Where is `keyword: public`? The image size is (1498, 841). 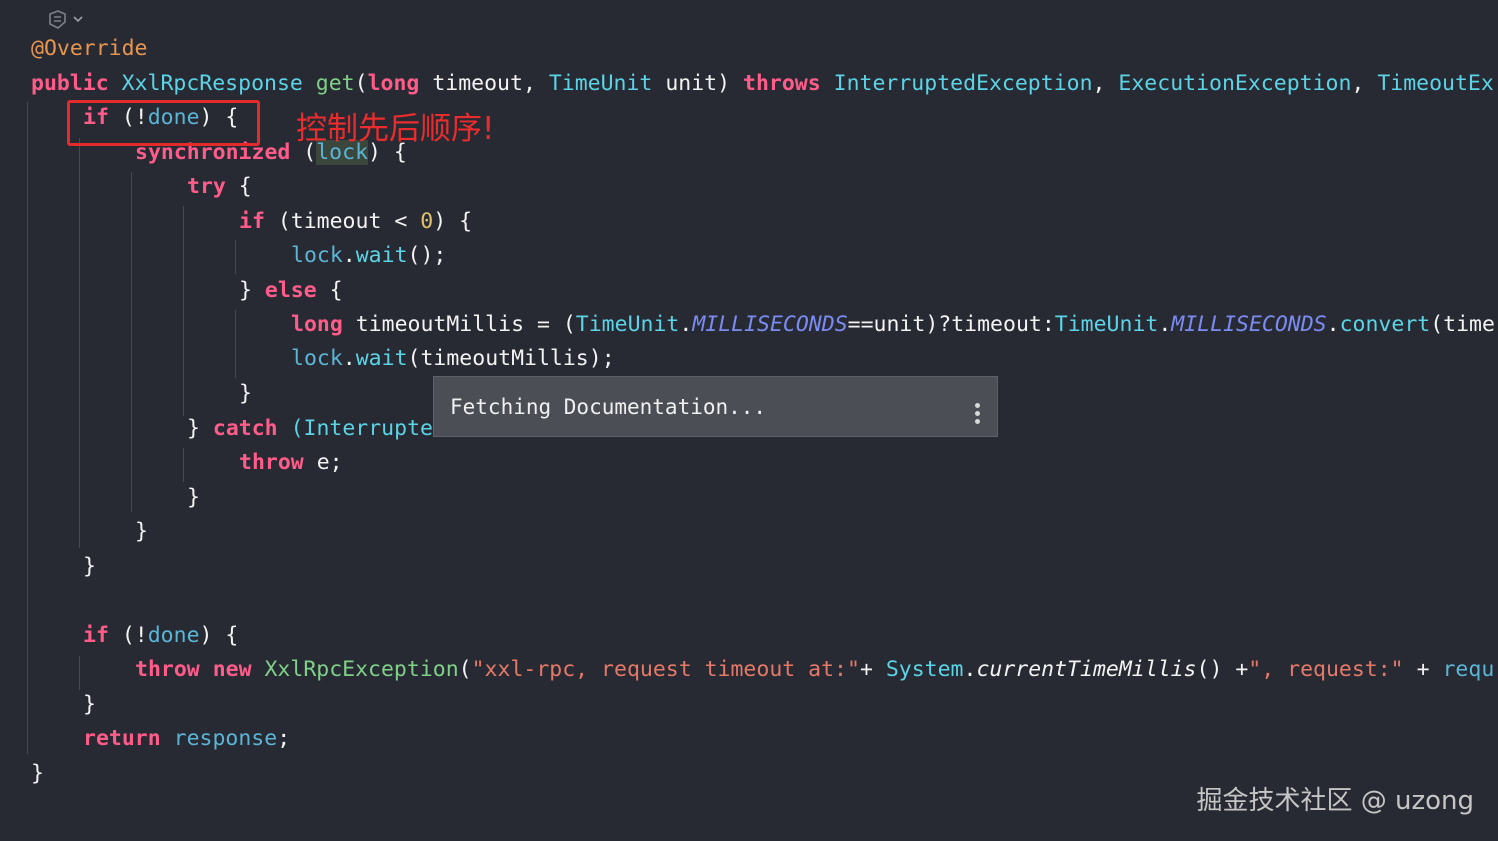 keyword: public is located at coordinates (70, 83).